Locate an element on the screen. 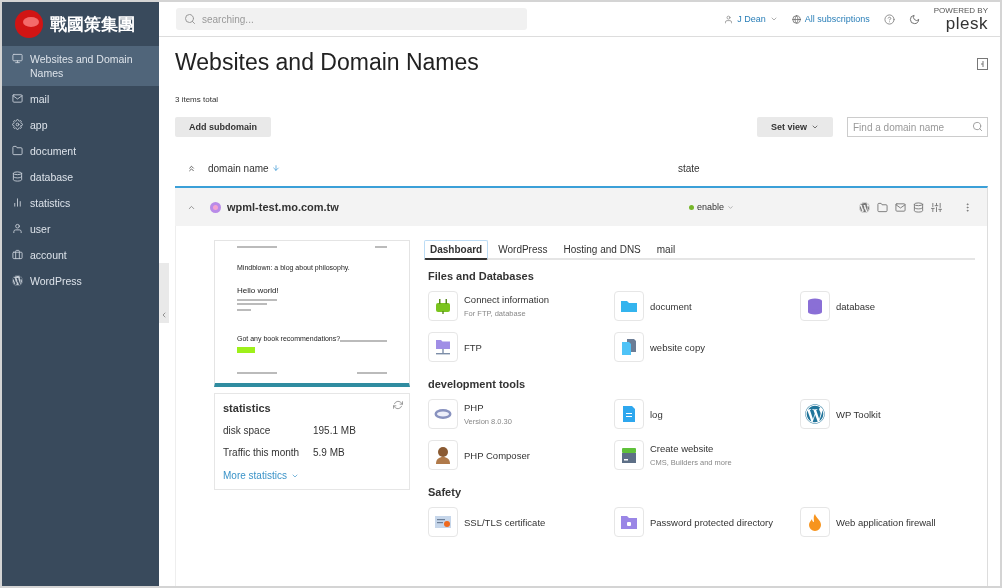 The image size is (1002, 588). sidebar-item: app is located at coordinates (80, 125).